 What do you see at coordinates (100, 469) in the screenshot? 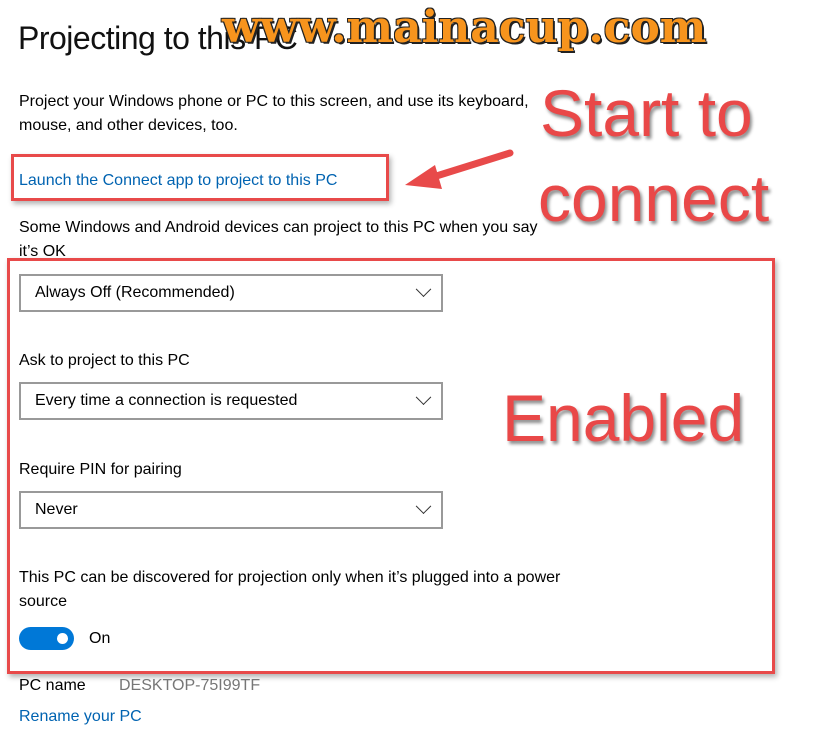
I see `pin-label: Require PIN for pairing` at bounding box center [100, 469].